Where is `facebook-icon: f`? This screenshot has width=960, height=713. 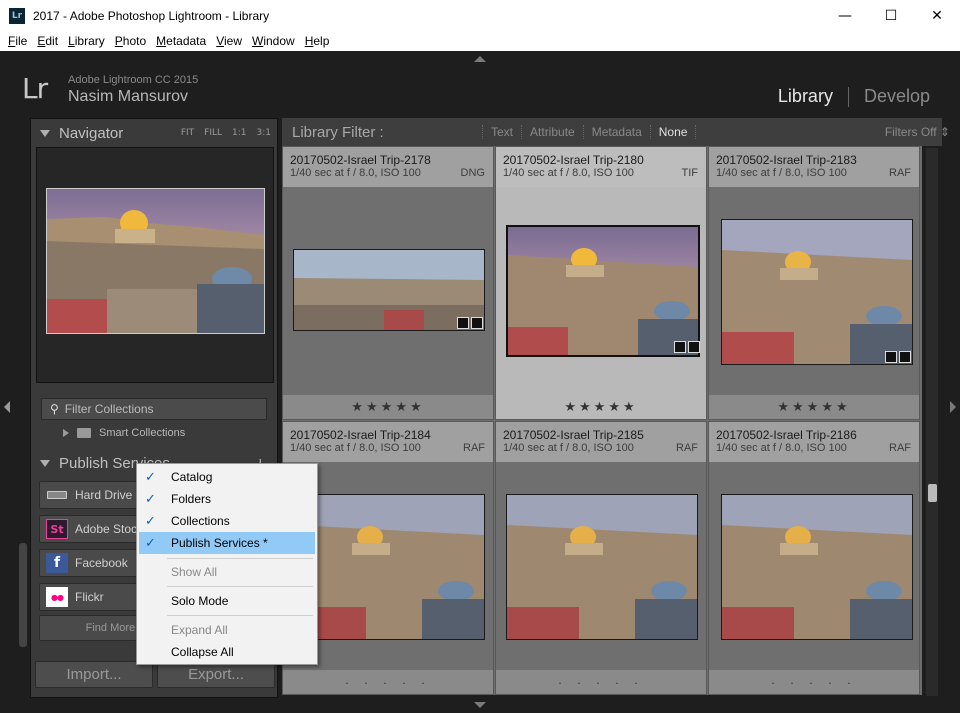
facebook-icon: f is located at coordinates (57, 563).